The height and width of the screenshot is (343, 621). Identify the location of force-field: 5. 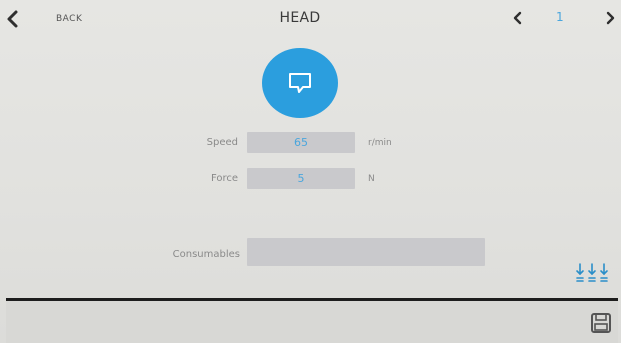
(301, 178).